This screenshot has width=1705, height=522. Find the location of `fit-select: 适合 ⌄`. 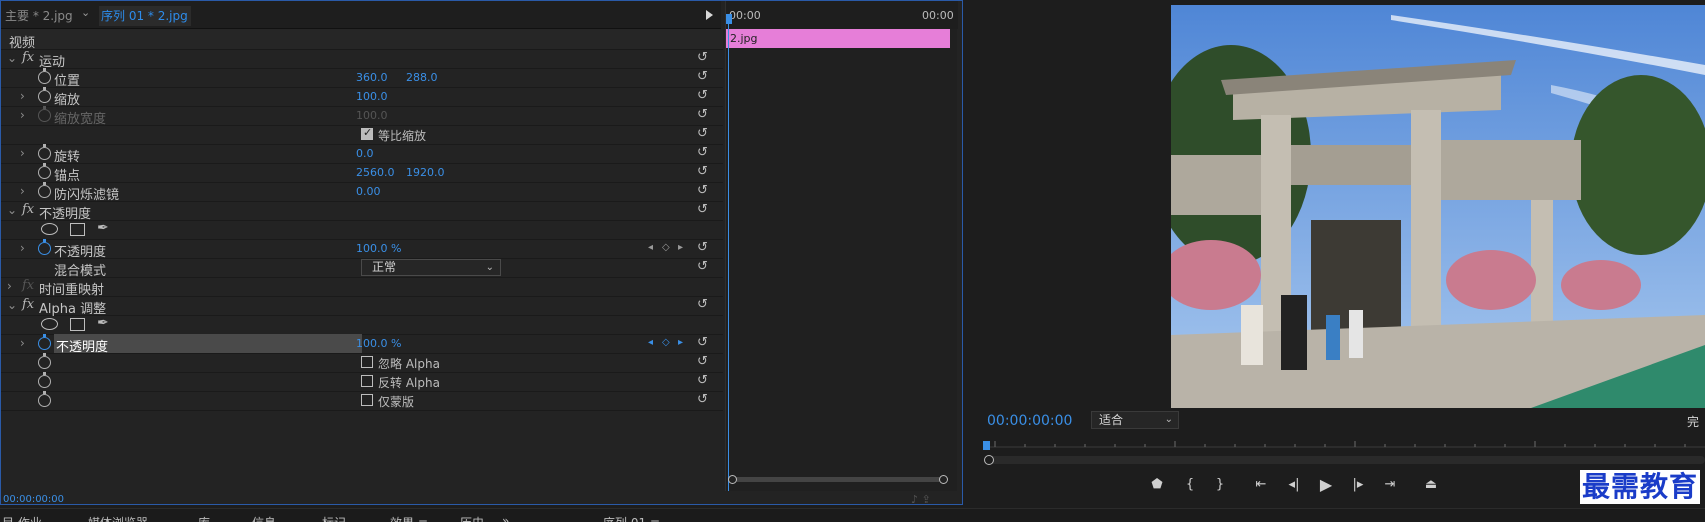

fit-select: 适合 ⌄ is located at coordinates (1135, 420).